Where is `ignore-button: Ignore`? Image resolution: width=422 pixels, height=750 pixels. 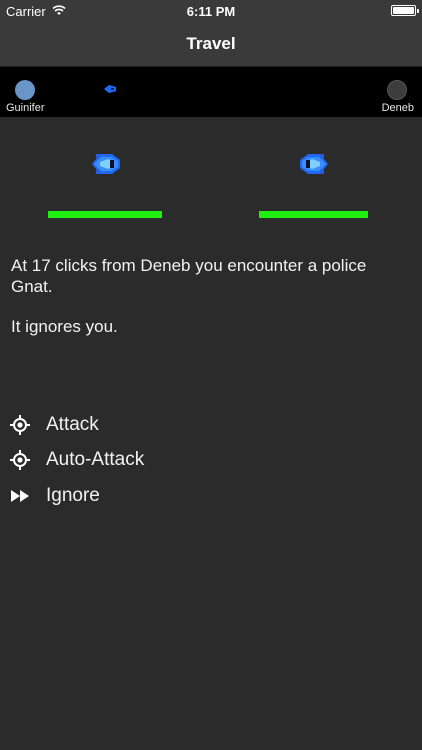 ignore-button: Ignore is located at coordinates (211, 496).